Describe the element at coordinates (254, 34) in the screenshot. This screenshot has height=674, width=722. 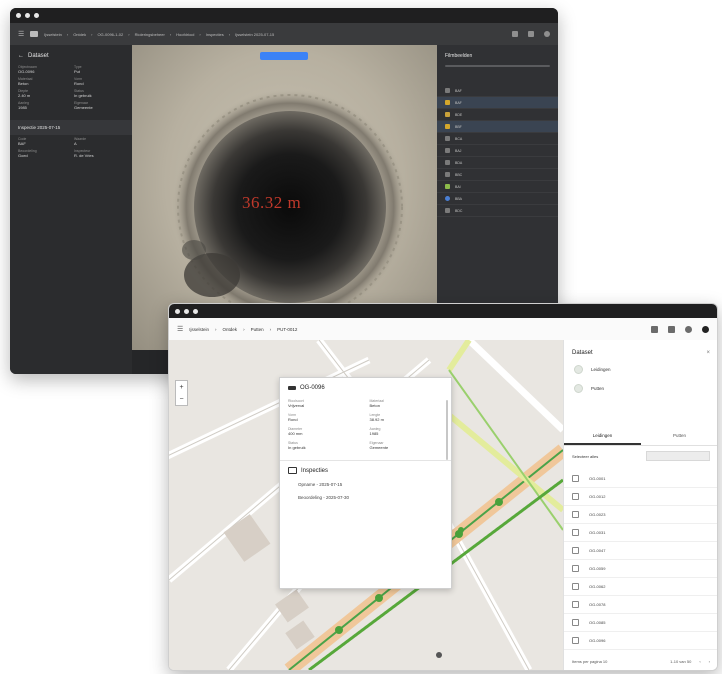
I see `breadcrumb-item: Ijsselstein 2025-07-15` at that location.